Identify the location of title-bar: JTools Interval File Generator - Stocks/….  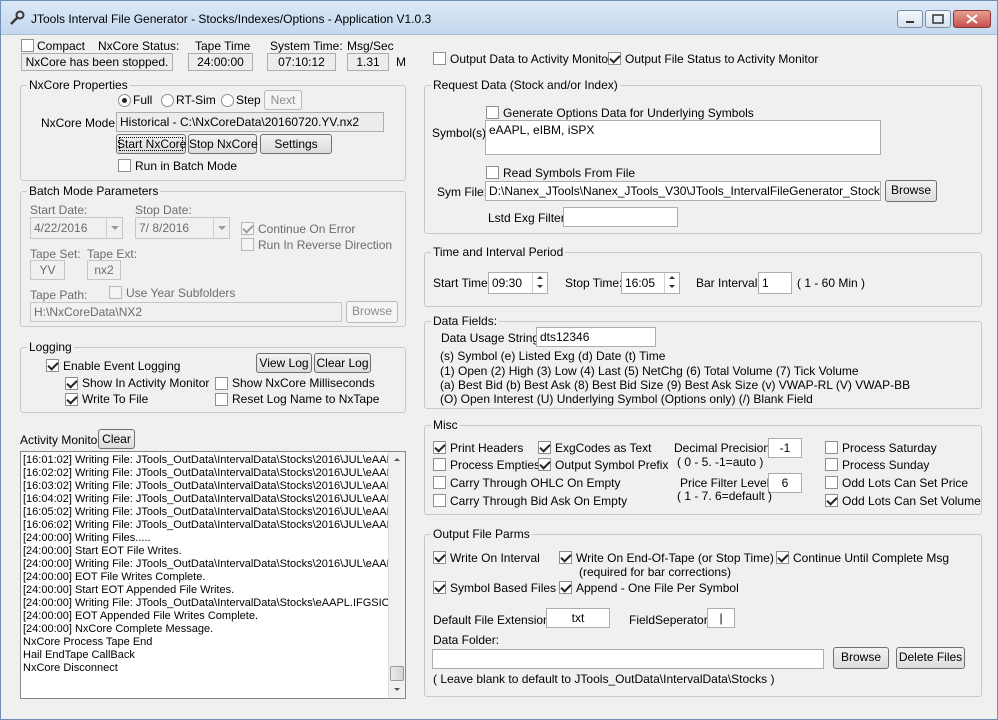
(499, 18).